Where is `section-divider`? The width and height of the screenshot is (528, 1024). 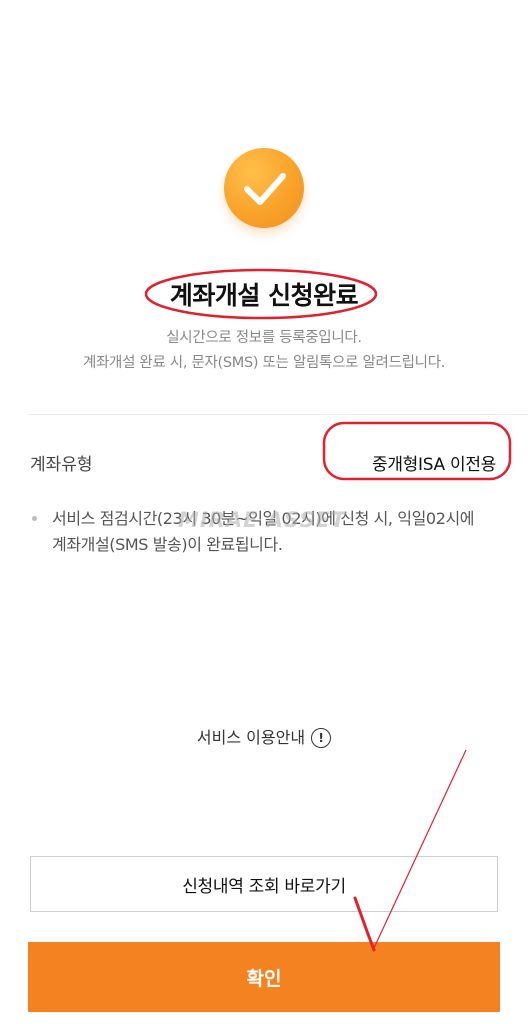 section-divider is located at coordinates (278, 414).